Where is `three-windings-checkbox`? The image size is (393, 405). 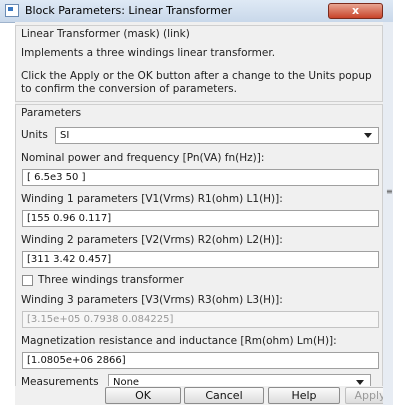 three-windings-checkbox is located at coordinates (27, 280).